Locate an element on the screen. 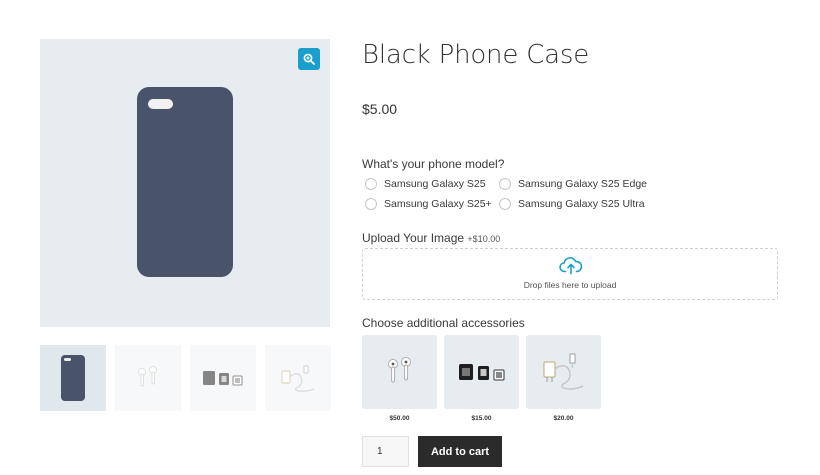  zoom-button is located at coordinates (309, 59).